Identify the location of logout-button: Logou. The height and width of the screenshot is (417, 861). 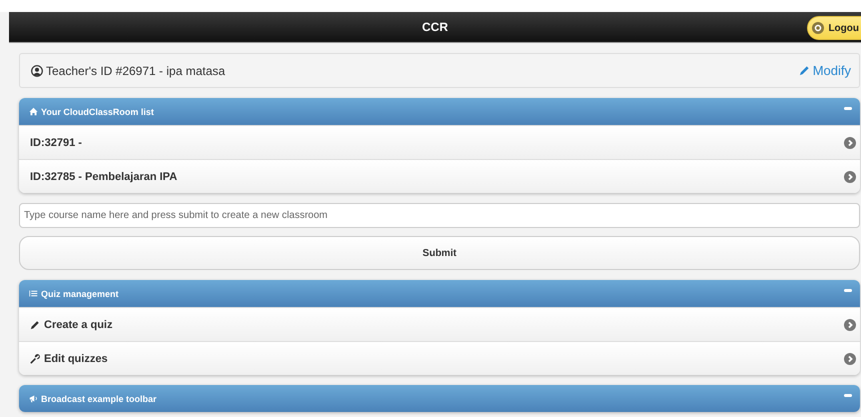
(834, 28).